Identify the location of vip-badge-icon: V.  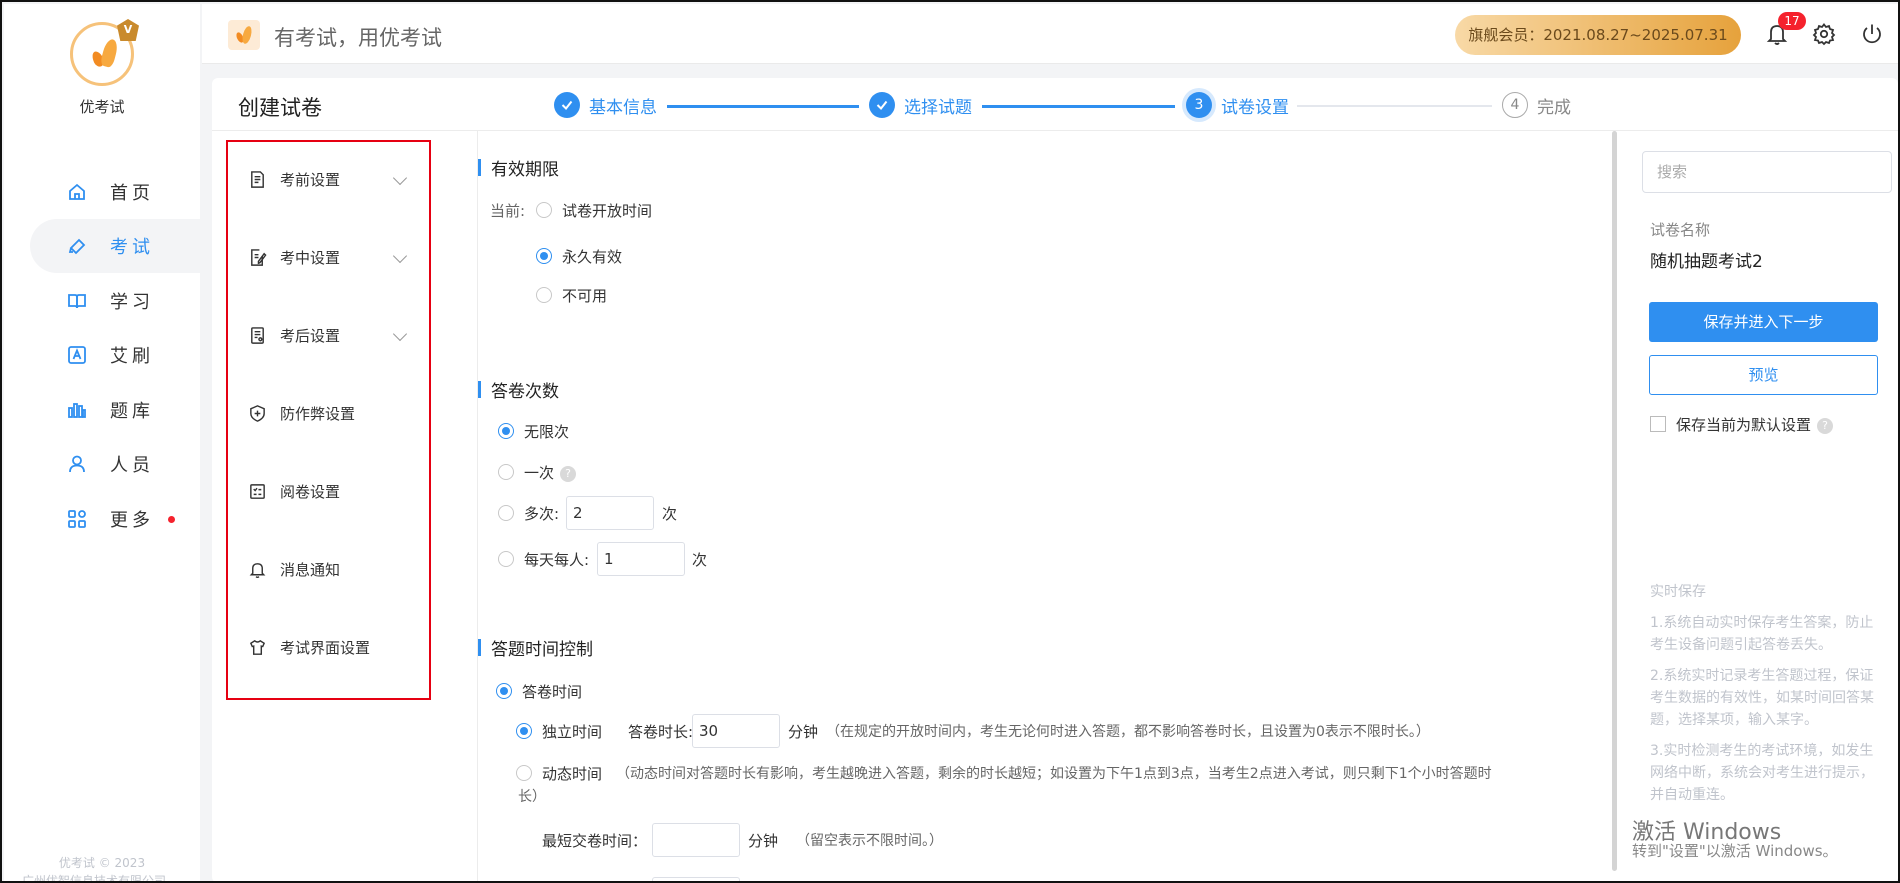
(128, 30).